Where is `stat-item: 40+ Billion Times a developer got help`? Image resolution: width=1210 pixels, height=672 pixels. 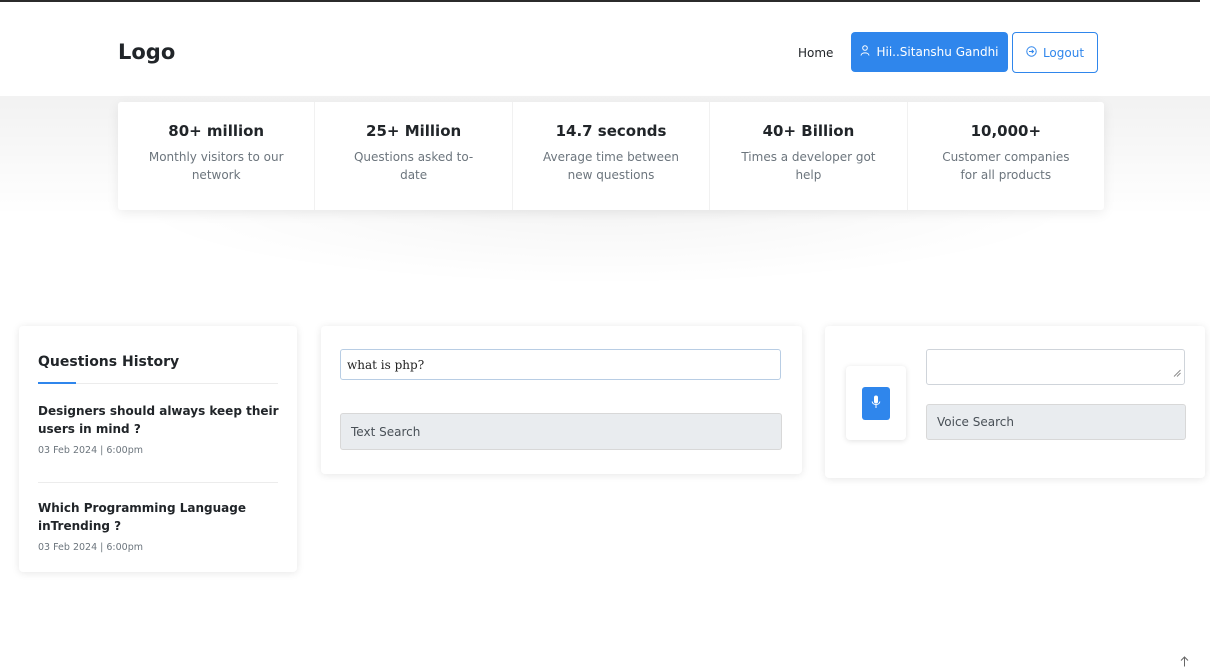
stat-item: 40+ Billion Times a developer got help is located at coordinates (809, 156).